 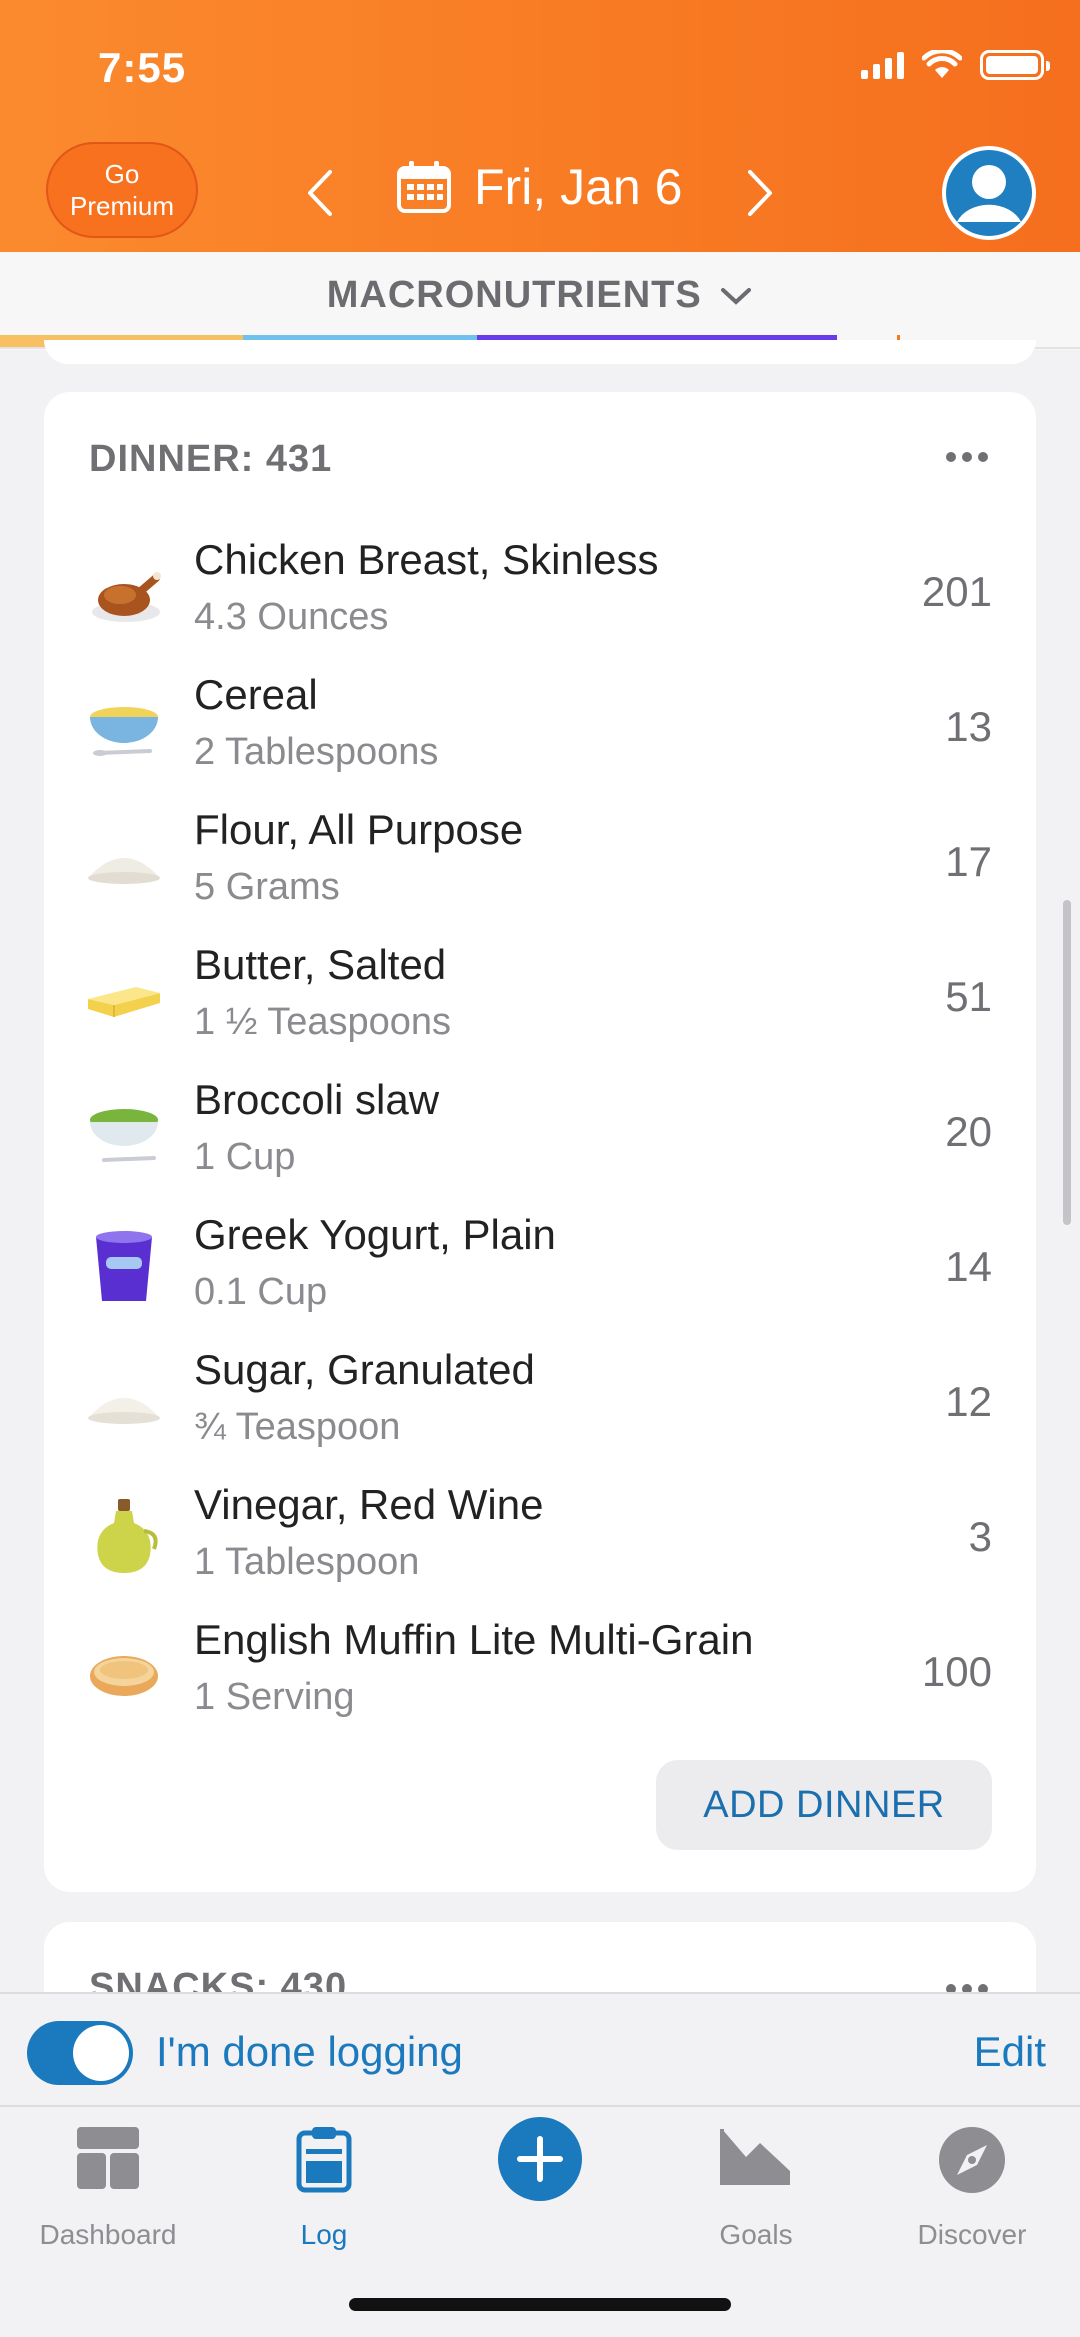 I want to click on home-indicator, so click(x=540, y=2304).